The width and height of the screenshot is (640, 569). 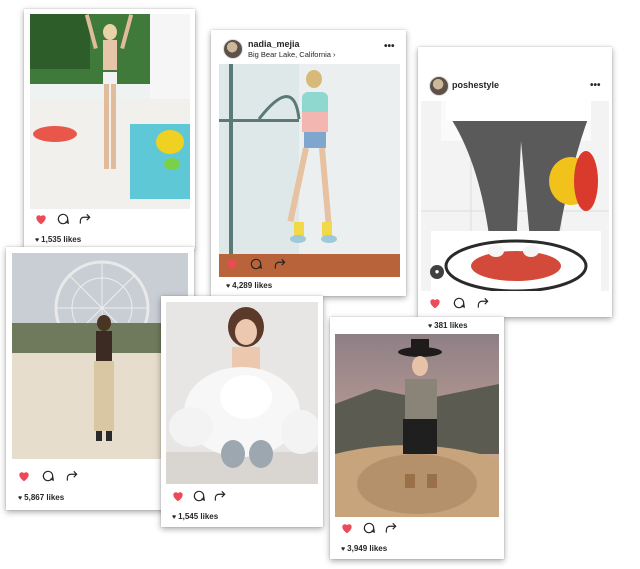 I want to click on like-count: ♥ 4,289 likes, so click(x=249, y=285).